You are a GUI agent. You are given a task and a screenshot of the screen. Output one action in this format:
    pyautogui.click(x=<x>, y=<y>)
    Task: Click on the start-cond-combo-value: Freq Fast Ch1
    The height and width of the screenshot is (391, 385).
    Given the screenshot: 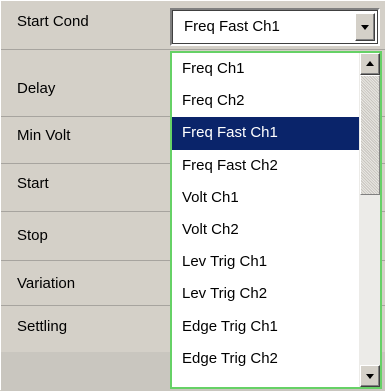 What is the action you would take?
    pyautogui.click(x=232, y=26)
    